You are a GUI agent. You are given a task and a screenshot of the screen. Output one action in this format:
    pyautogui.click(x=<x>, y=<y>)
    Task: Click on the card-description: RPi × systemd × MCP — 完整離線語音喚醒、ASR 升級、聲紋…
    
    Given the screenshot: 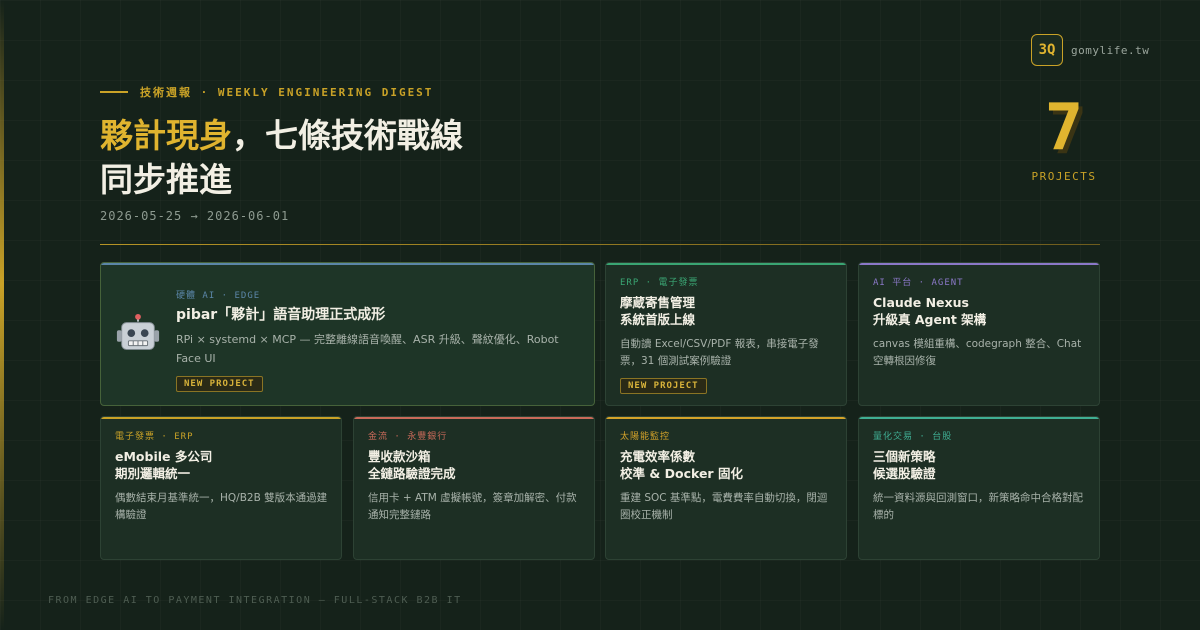 What is the action you would take?
    pyautogui.click(x=367, y=349)
    